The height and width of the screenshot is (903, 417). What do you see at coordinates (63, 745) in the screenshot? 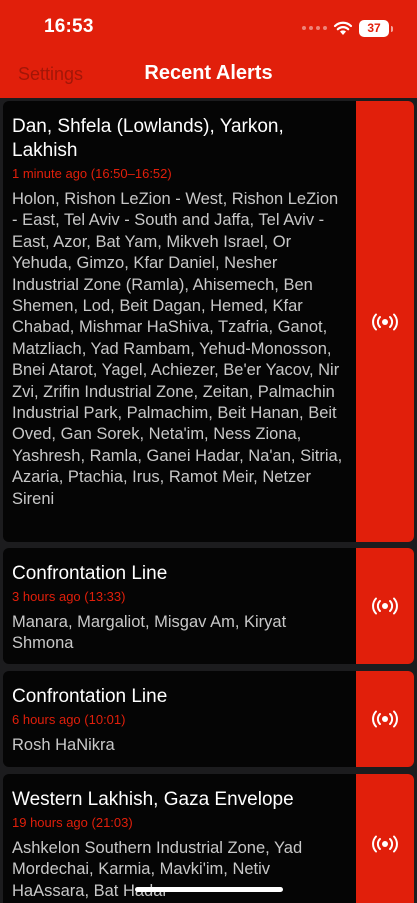
I see `alert-areas: Rosh HaNikra` at bounding box center [63, 745].